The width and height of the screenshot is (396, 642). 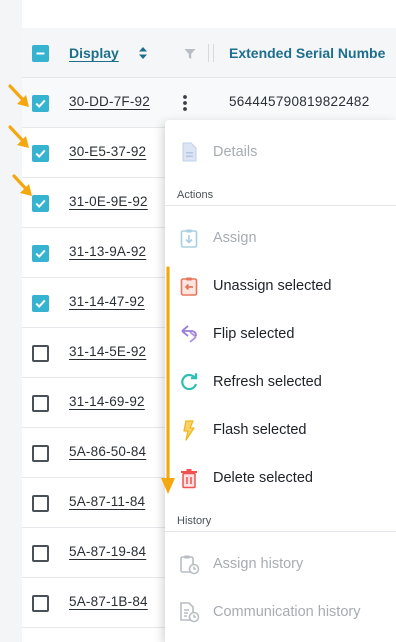 What do you see at coordinates (168, 380) in the screenshot?
I see `annotation-arrow-menu` at bounding box center [168, 380].